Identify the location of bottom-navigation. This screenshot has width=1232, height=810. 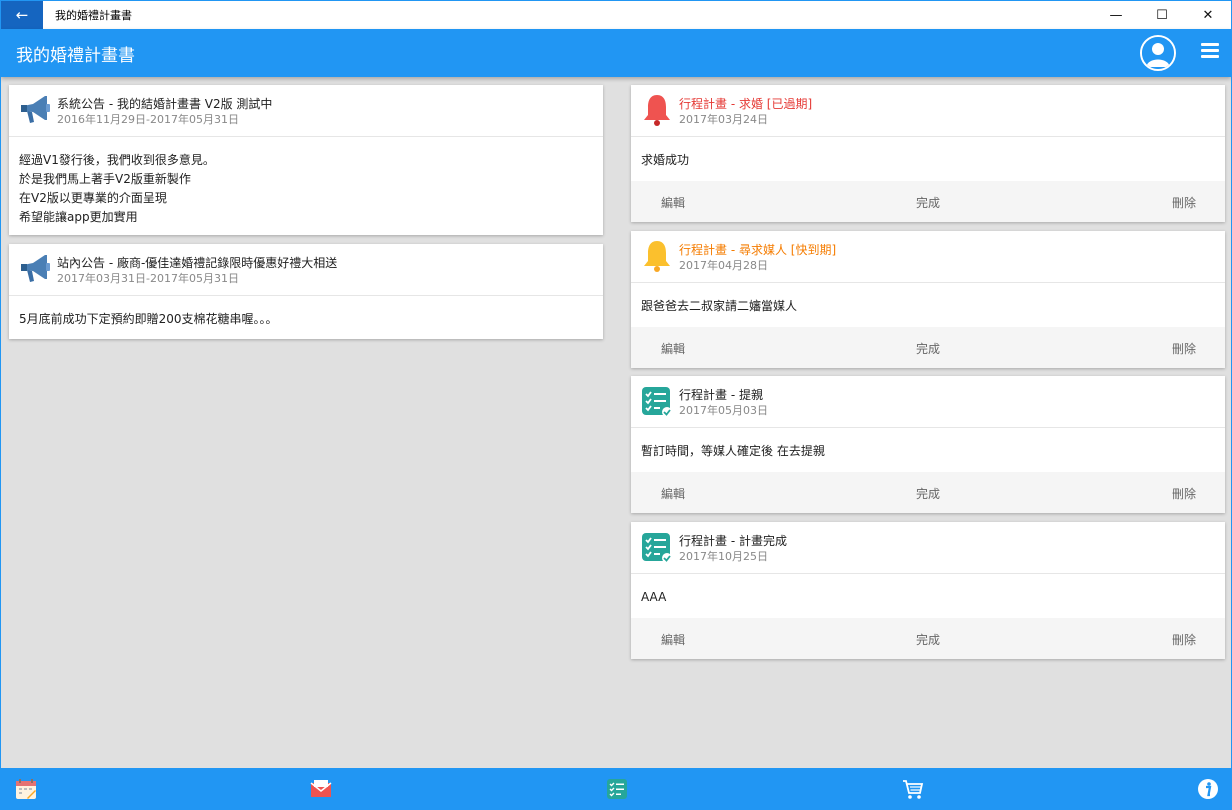
(616, 788).